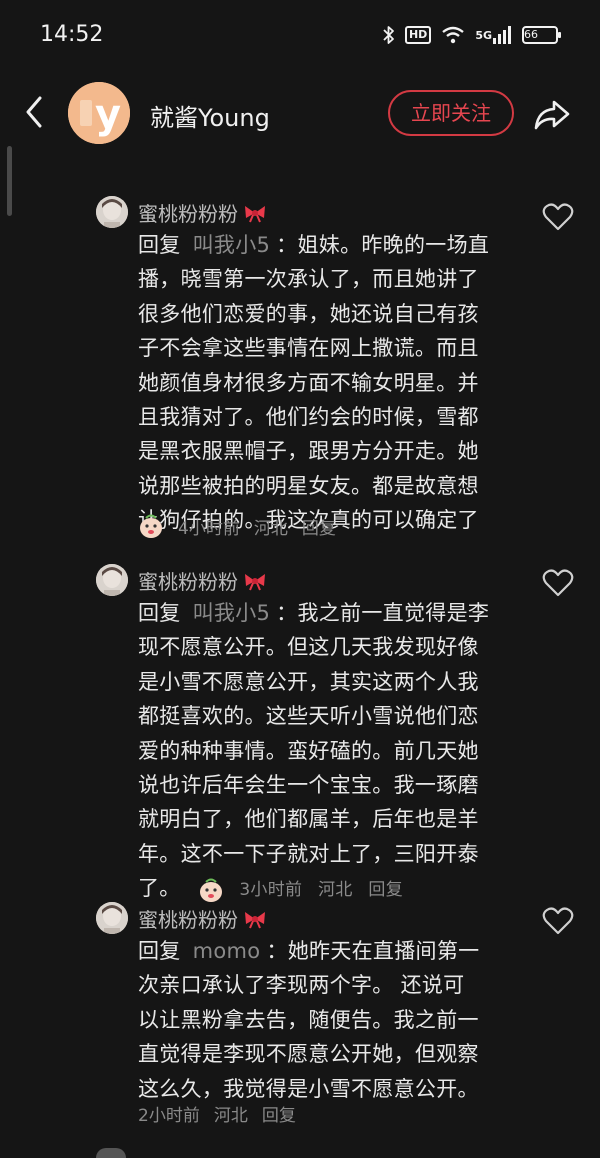 The width and height of the screenshot is (600, 1158). What do you see at coordinates (210, 115) in the screenshot?
I see `profile-username: 就酱Young` at bounding box center [210, 115].